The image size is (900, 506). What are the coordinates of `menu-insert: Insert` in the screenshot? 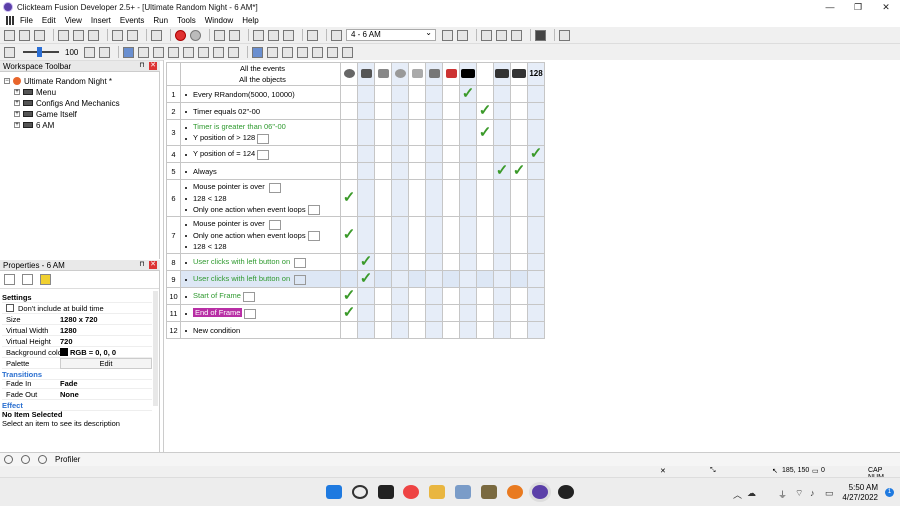 It's located at (101, 20).